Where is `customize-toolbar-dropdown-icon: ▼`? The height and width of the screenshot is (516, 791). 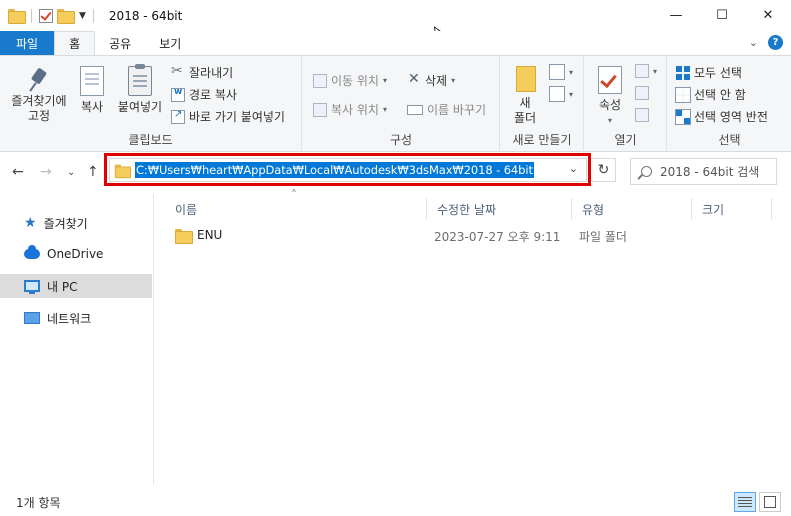
customize-toolbar-dropdown-icon: ▼ is located at coordinates (82, 16).